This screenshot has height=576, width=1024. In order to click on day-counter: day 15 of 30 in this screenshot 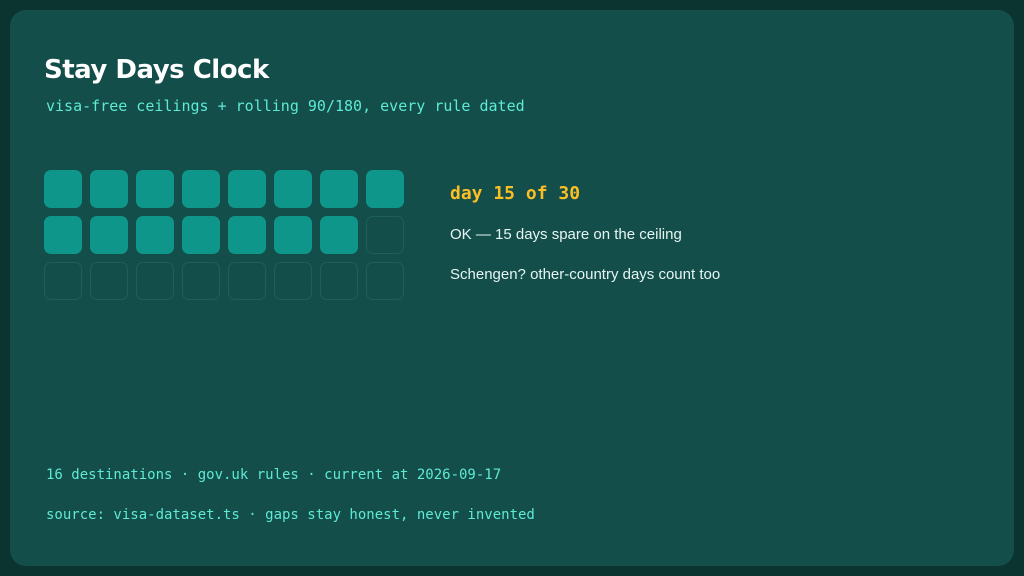, I will do `click(515, 193)`.